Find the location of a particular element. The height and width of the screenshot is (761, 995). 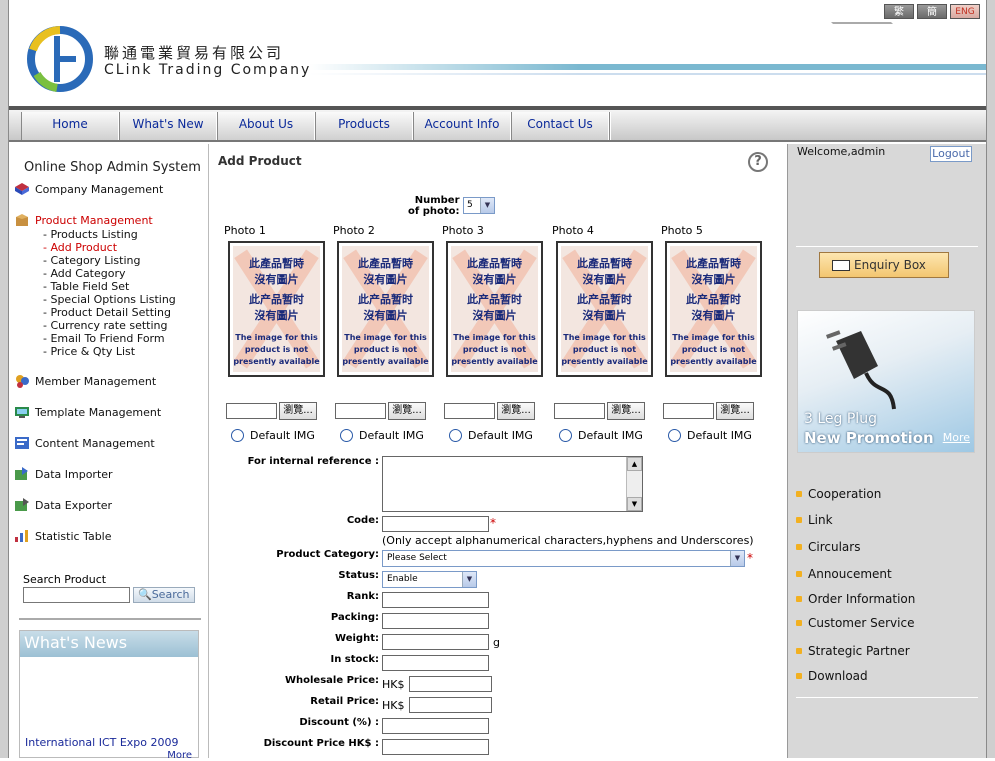

chevron-down-icon: ▼ is located at coordinates (487, 205).